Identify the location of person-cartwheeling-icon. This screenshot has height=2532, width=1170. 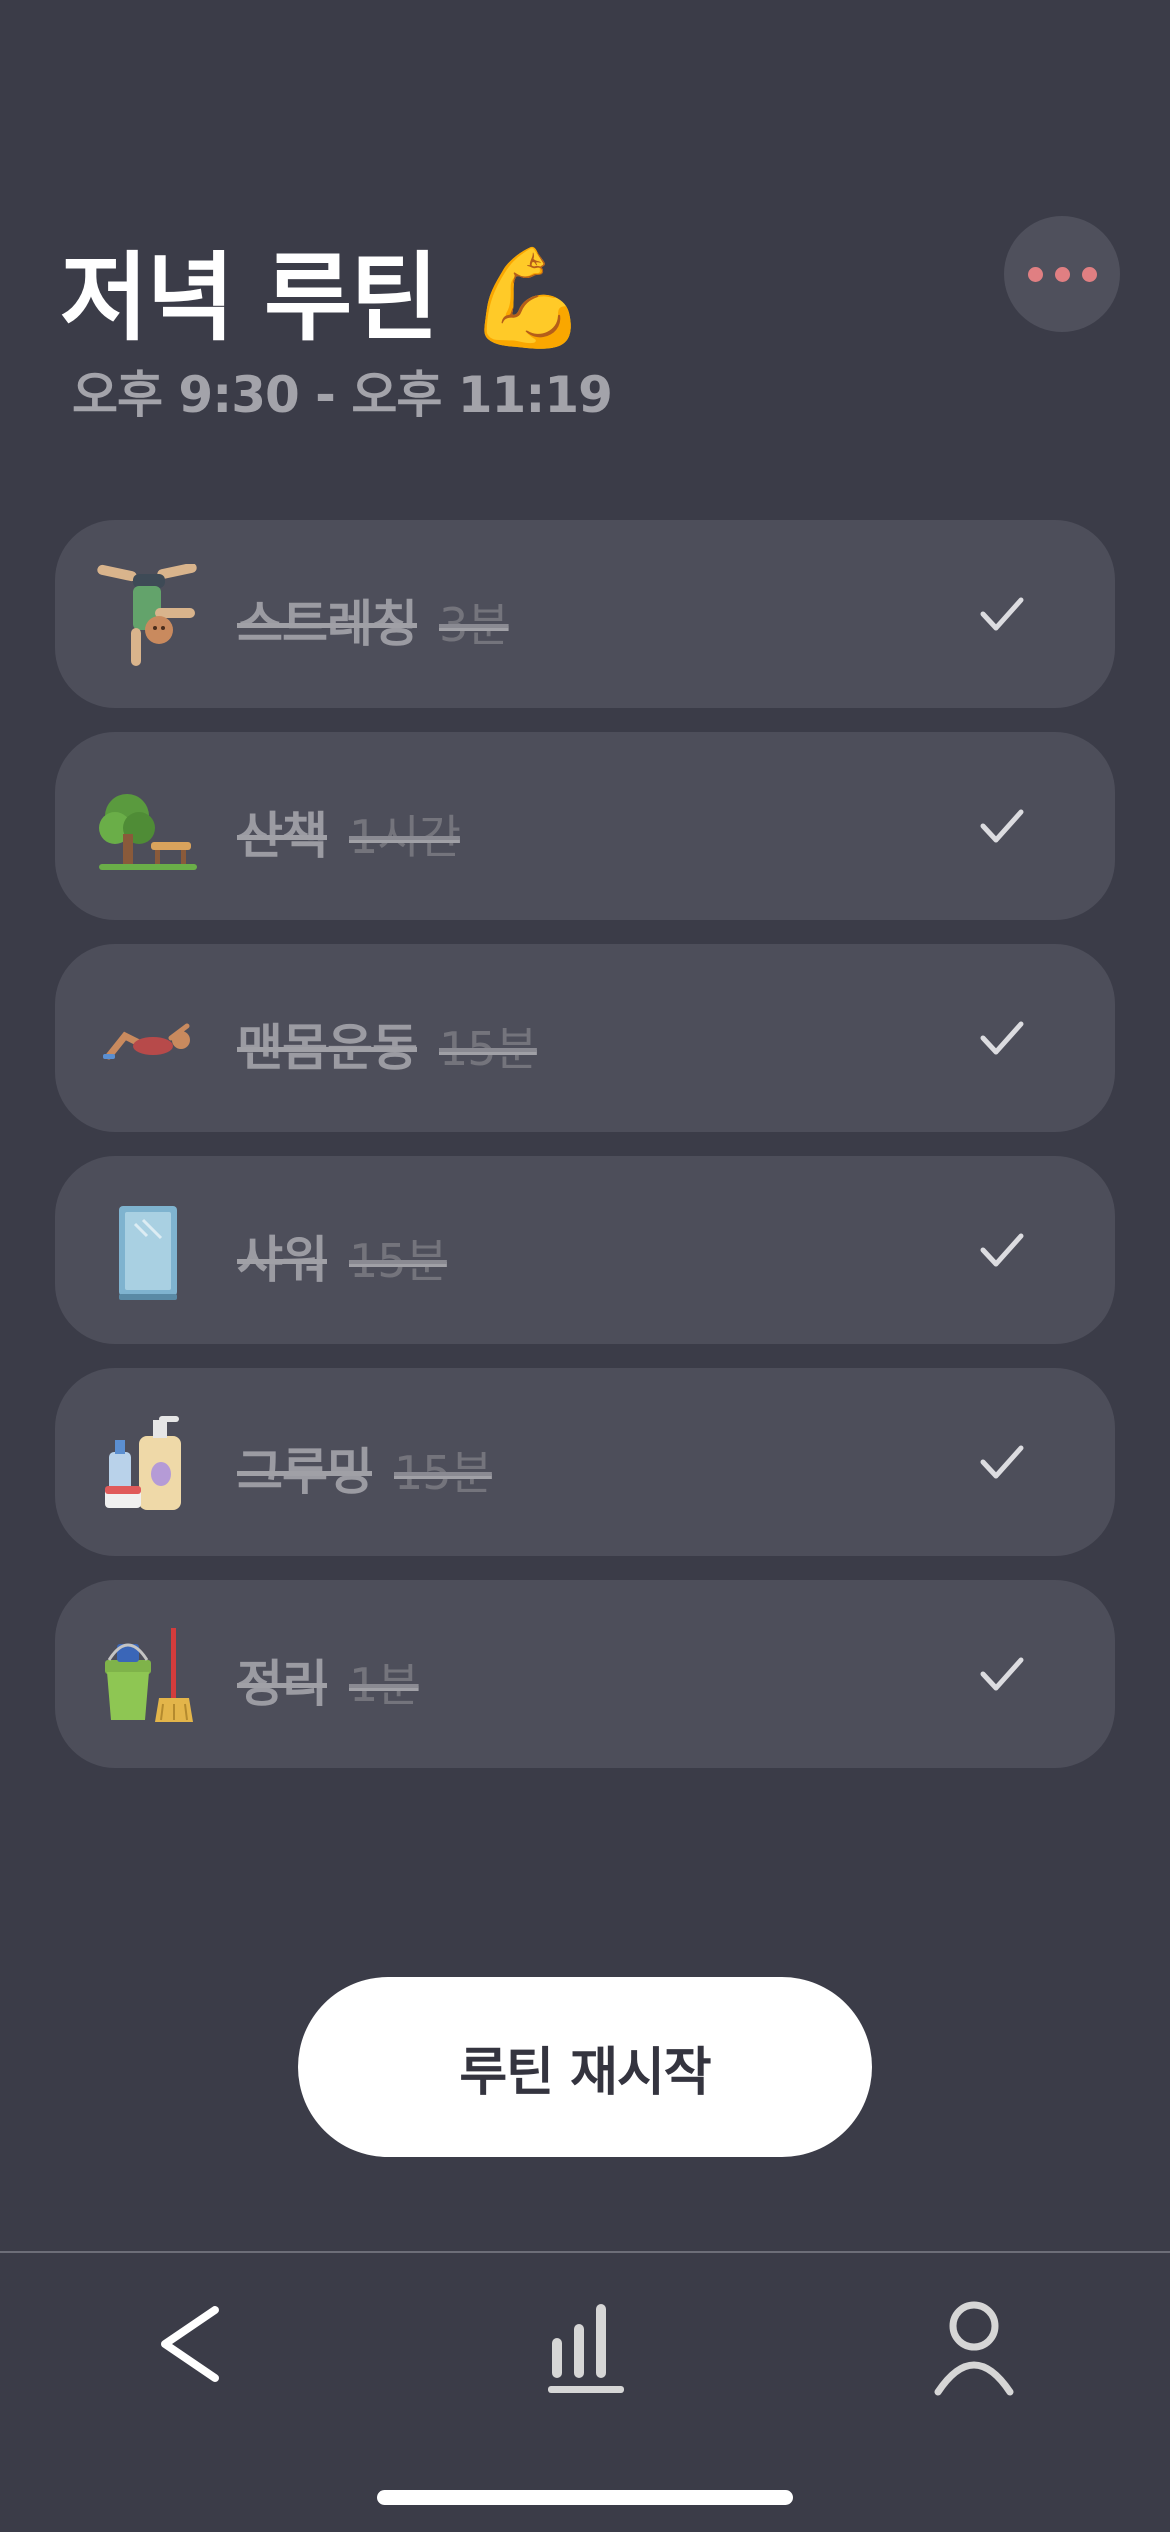
(147, 615).